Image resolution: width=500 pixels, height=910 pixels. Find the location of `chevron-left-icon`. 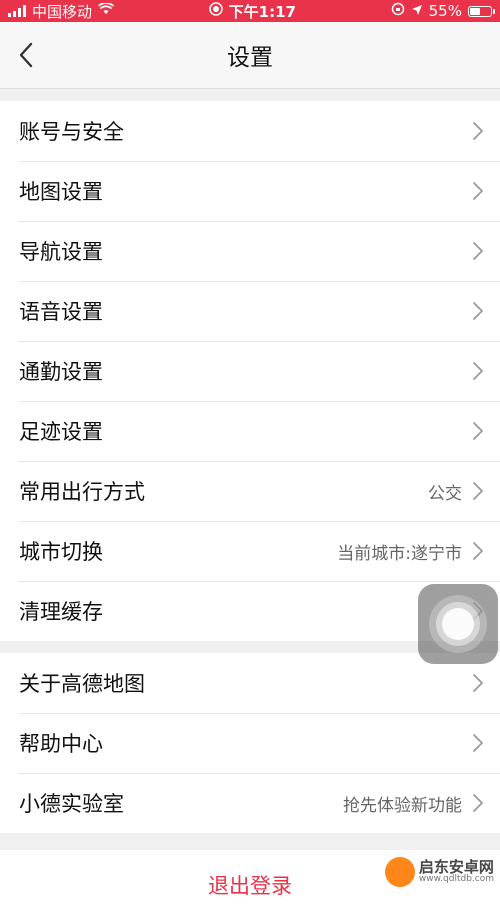

chevron-left-icon is located at coordinates (26, 55).